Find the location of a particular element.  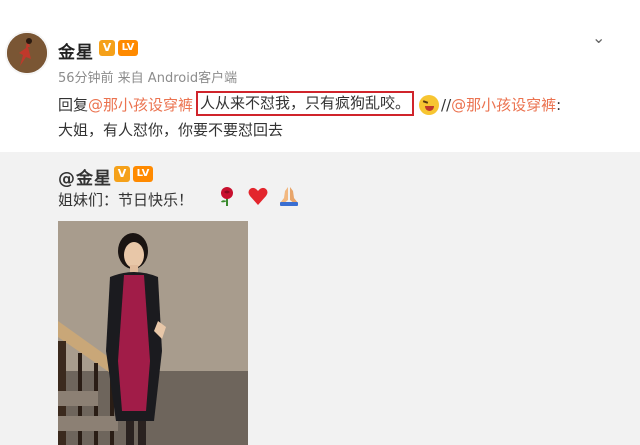

verified-badge-icon: V is located at coordinates (107, 48).